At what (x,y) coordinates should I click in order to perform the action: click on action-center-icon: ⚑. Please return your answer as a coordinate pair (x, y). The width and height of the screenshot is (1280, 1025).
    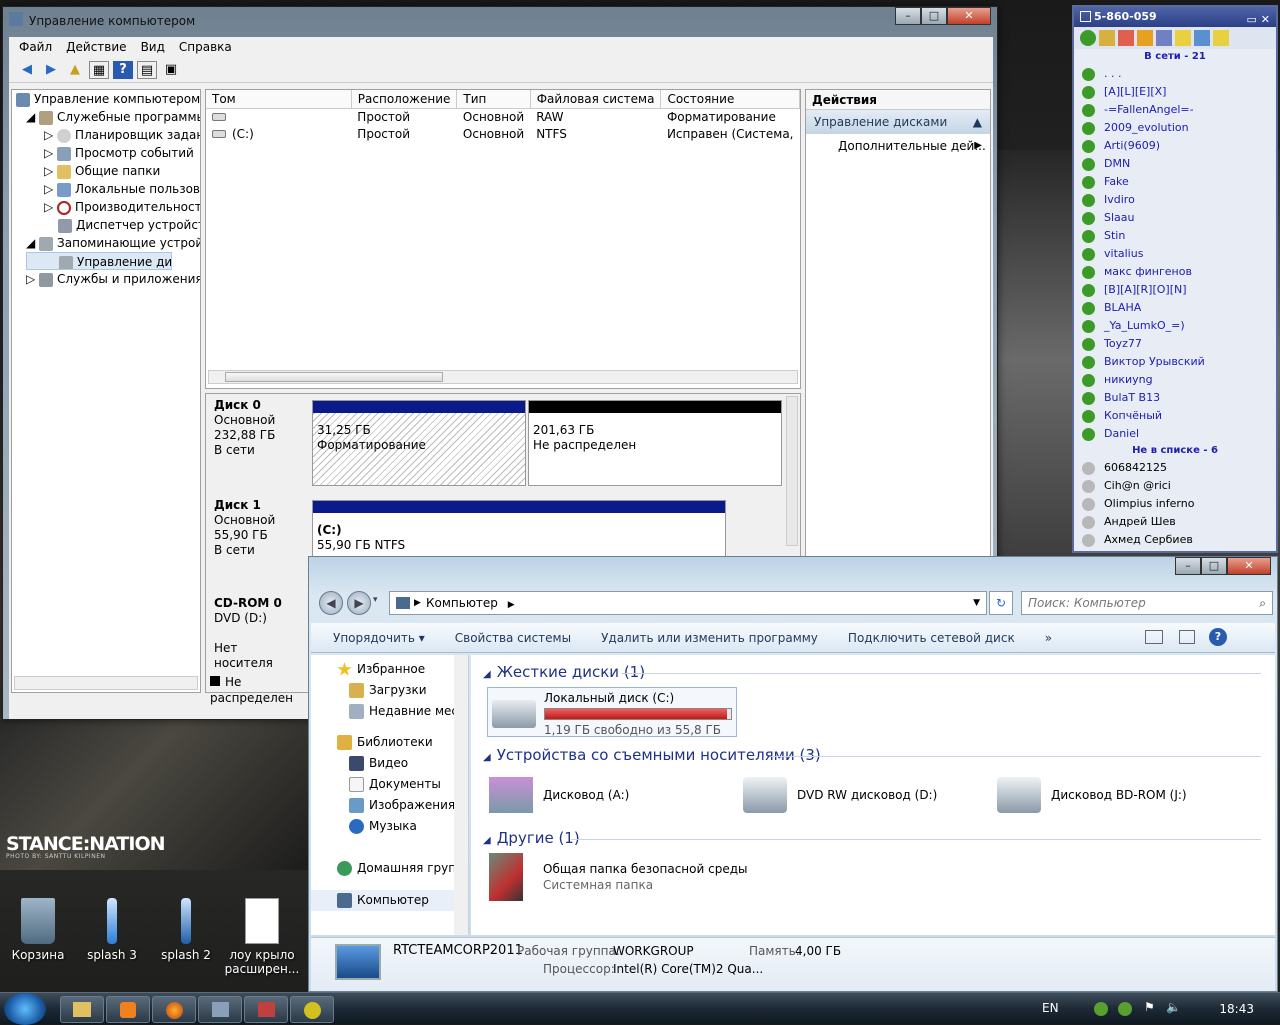
    Looking at the image, I should click on (1149, 1007).